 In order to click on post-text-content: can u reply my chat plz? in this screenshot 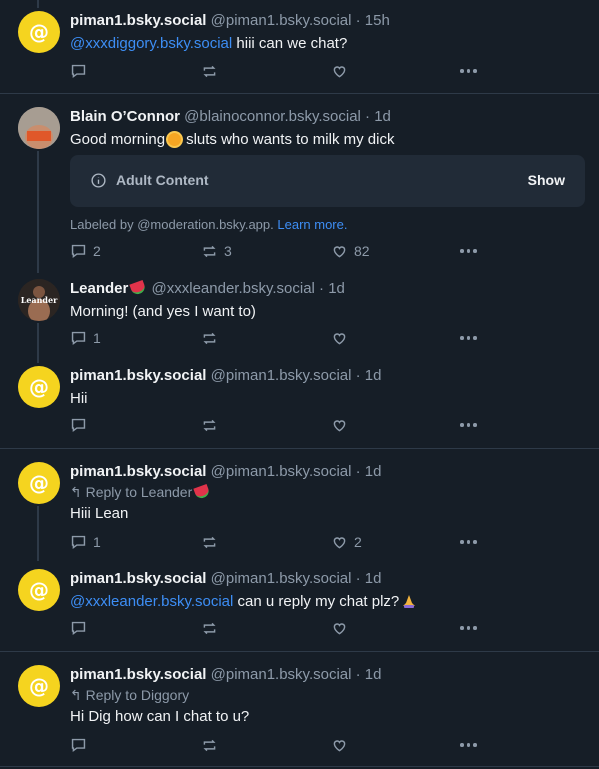, I will do `click(316, 601)`.